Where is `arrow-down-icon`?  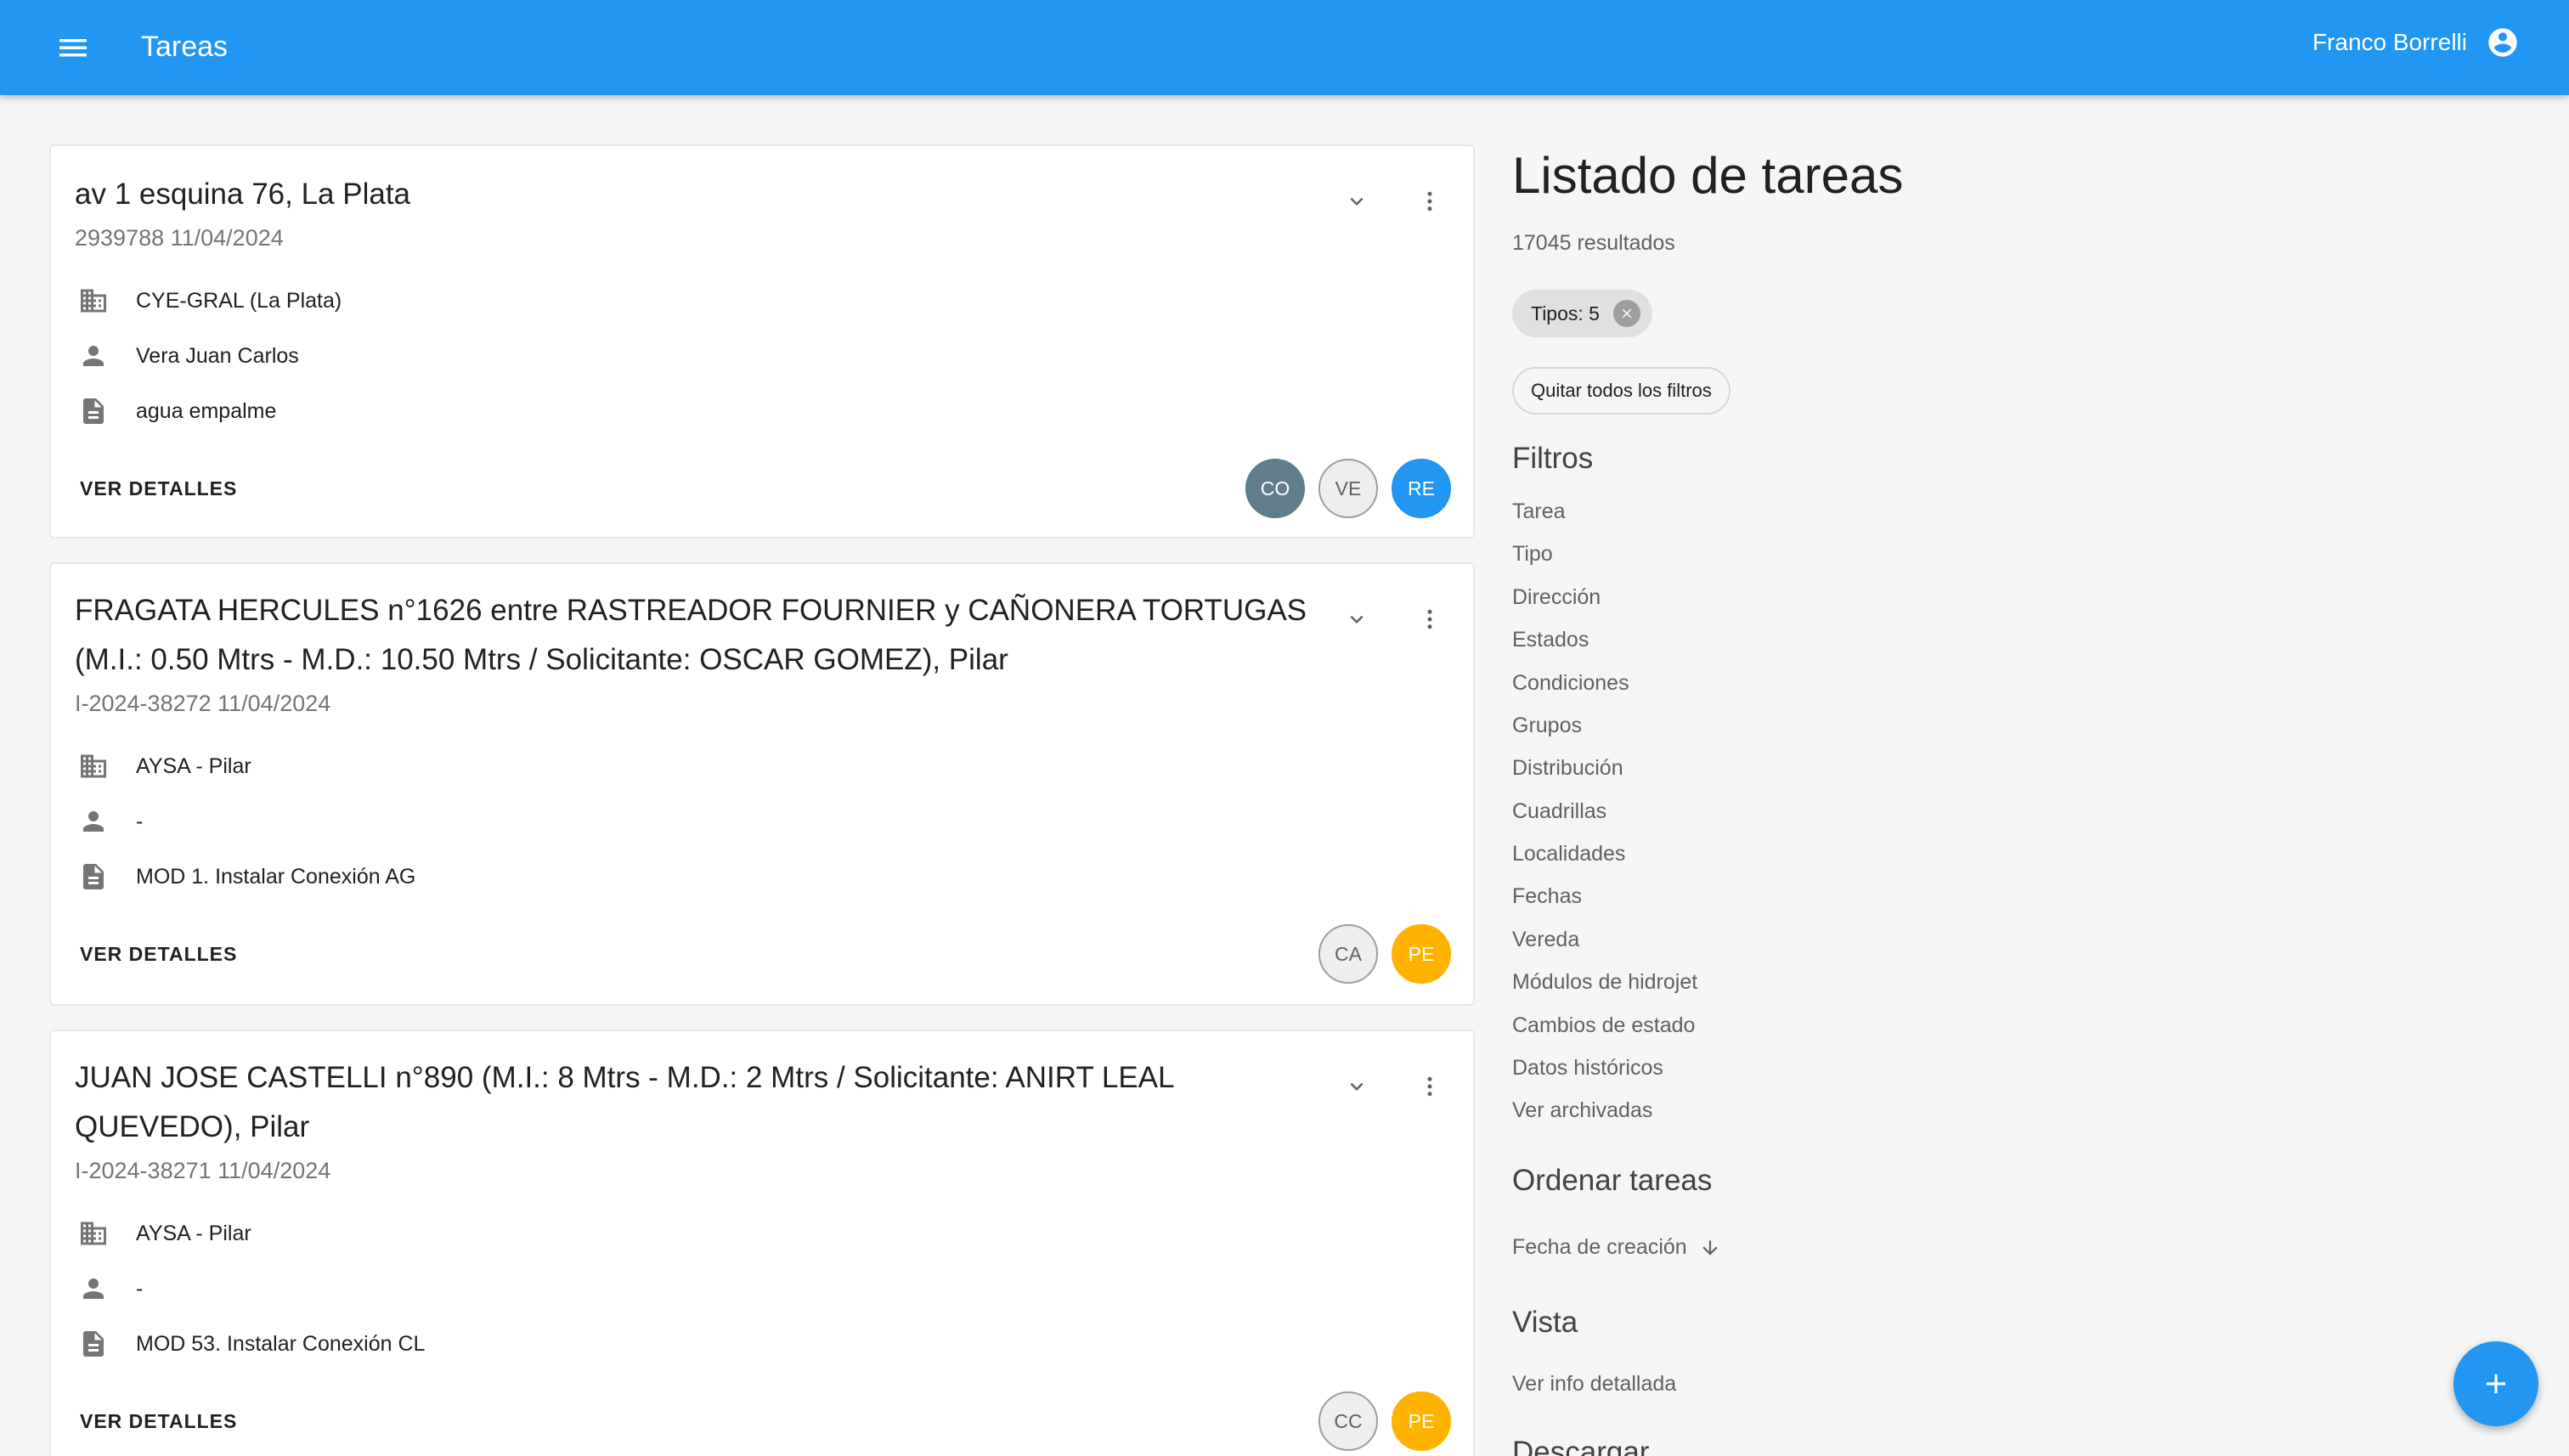
arrow-down-icon is located at coordinates (1710, 1248).